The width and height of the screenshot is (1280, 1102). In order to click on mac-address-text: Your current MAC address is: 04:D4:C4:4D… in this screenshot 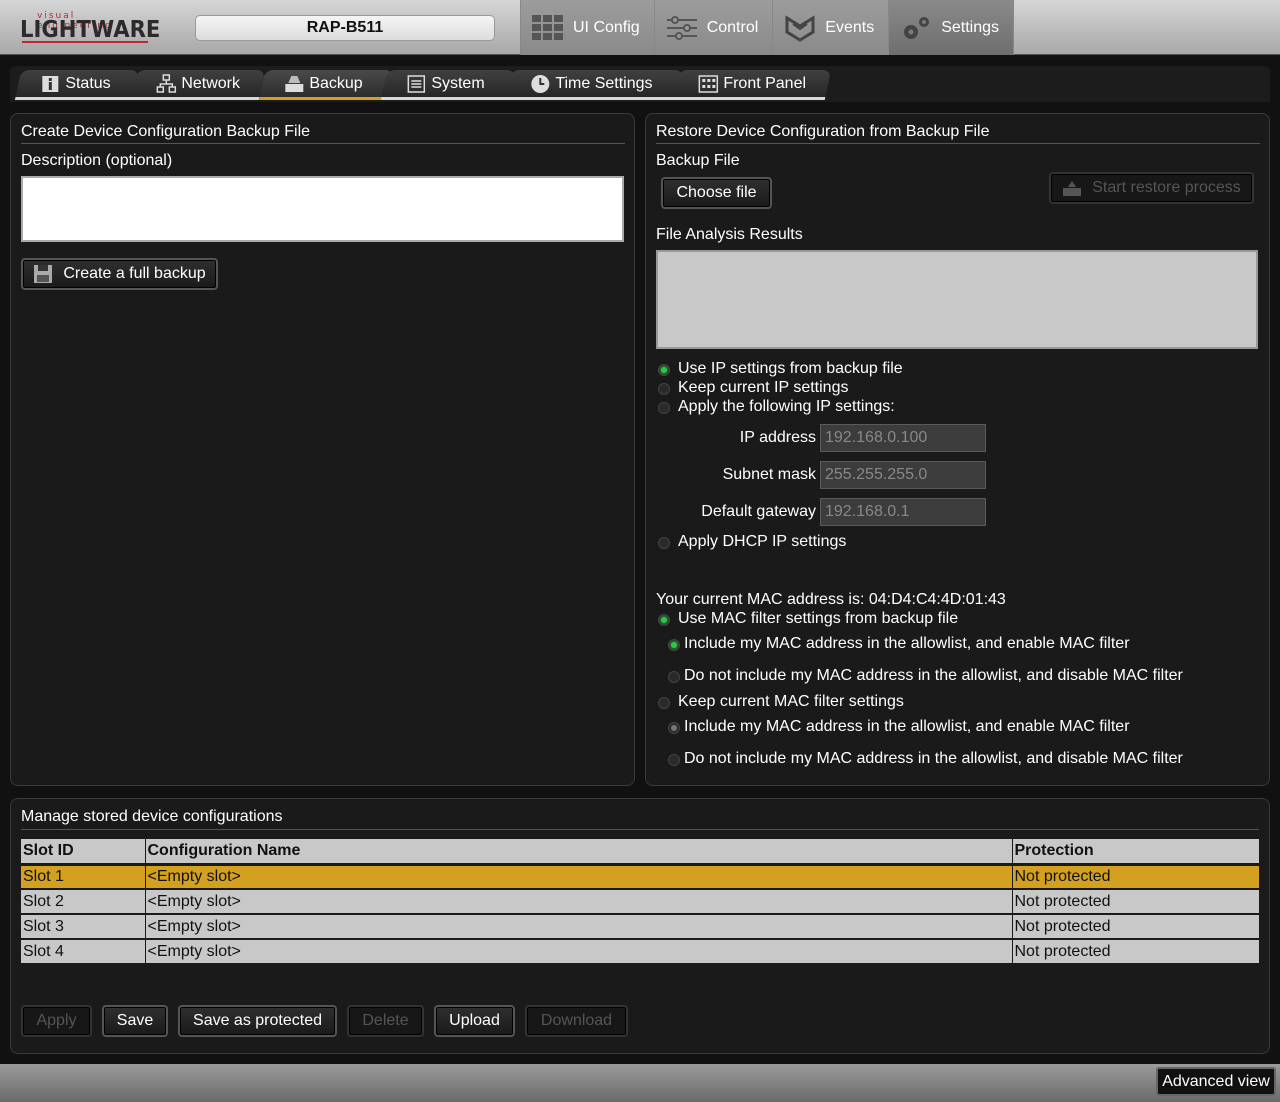, I will do `click(831, 599)`.